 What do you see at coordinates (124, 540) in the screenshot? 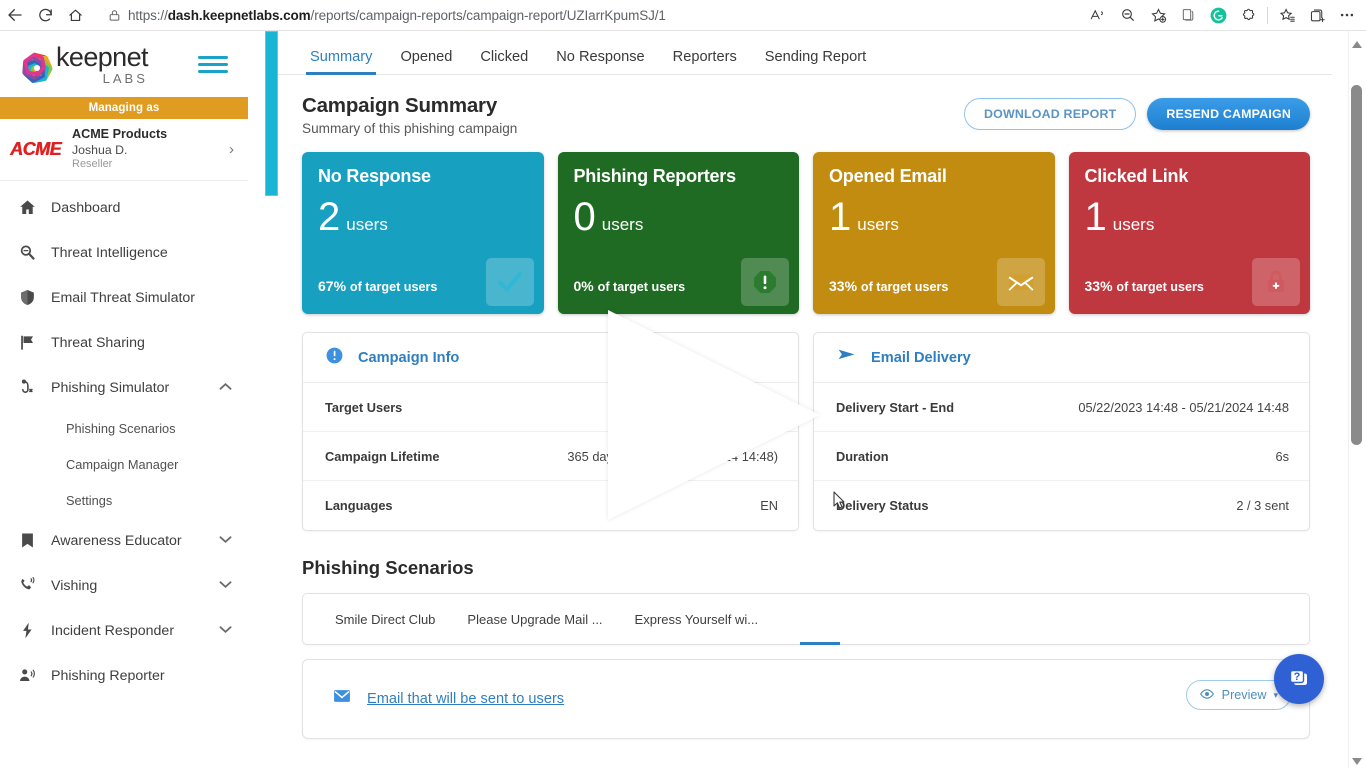
I see `sidebar-item-awareness-educator: Awareness Educator` at bounding box center [124, 540].